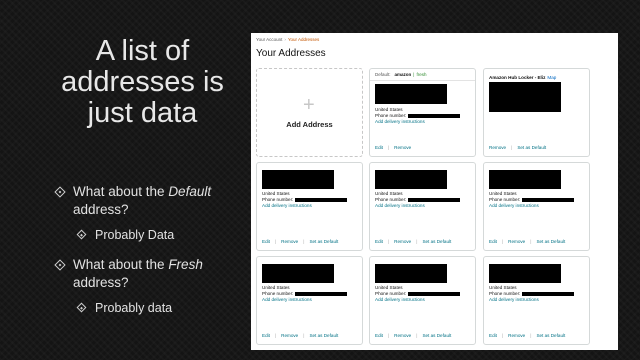 This screenshot has width=640, height=360. Describe the element at coordinates (291, 53) in the screenshot. I see `page-title: Your Addresses` at that location.